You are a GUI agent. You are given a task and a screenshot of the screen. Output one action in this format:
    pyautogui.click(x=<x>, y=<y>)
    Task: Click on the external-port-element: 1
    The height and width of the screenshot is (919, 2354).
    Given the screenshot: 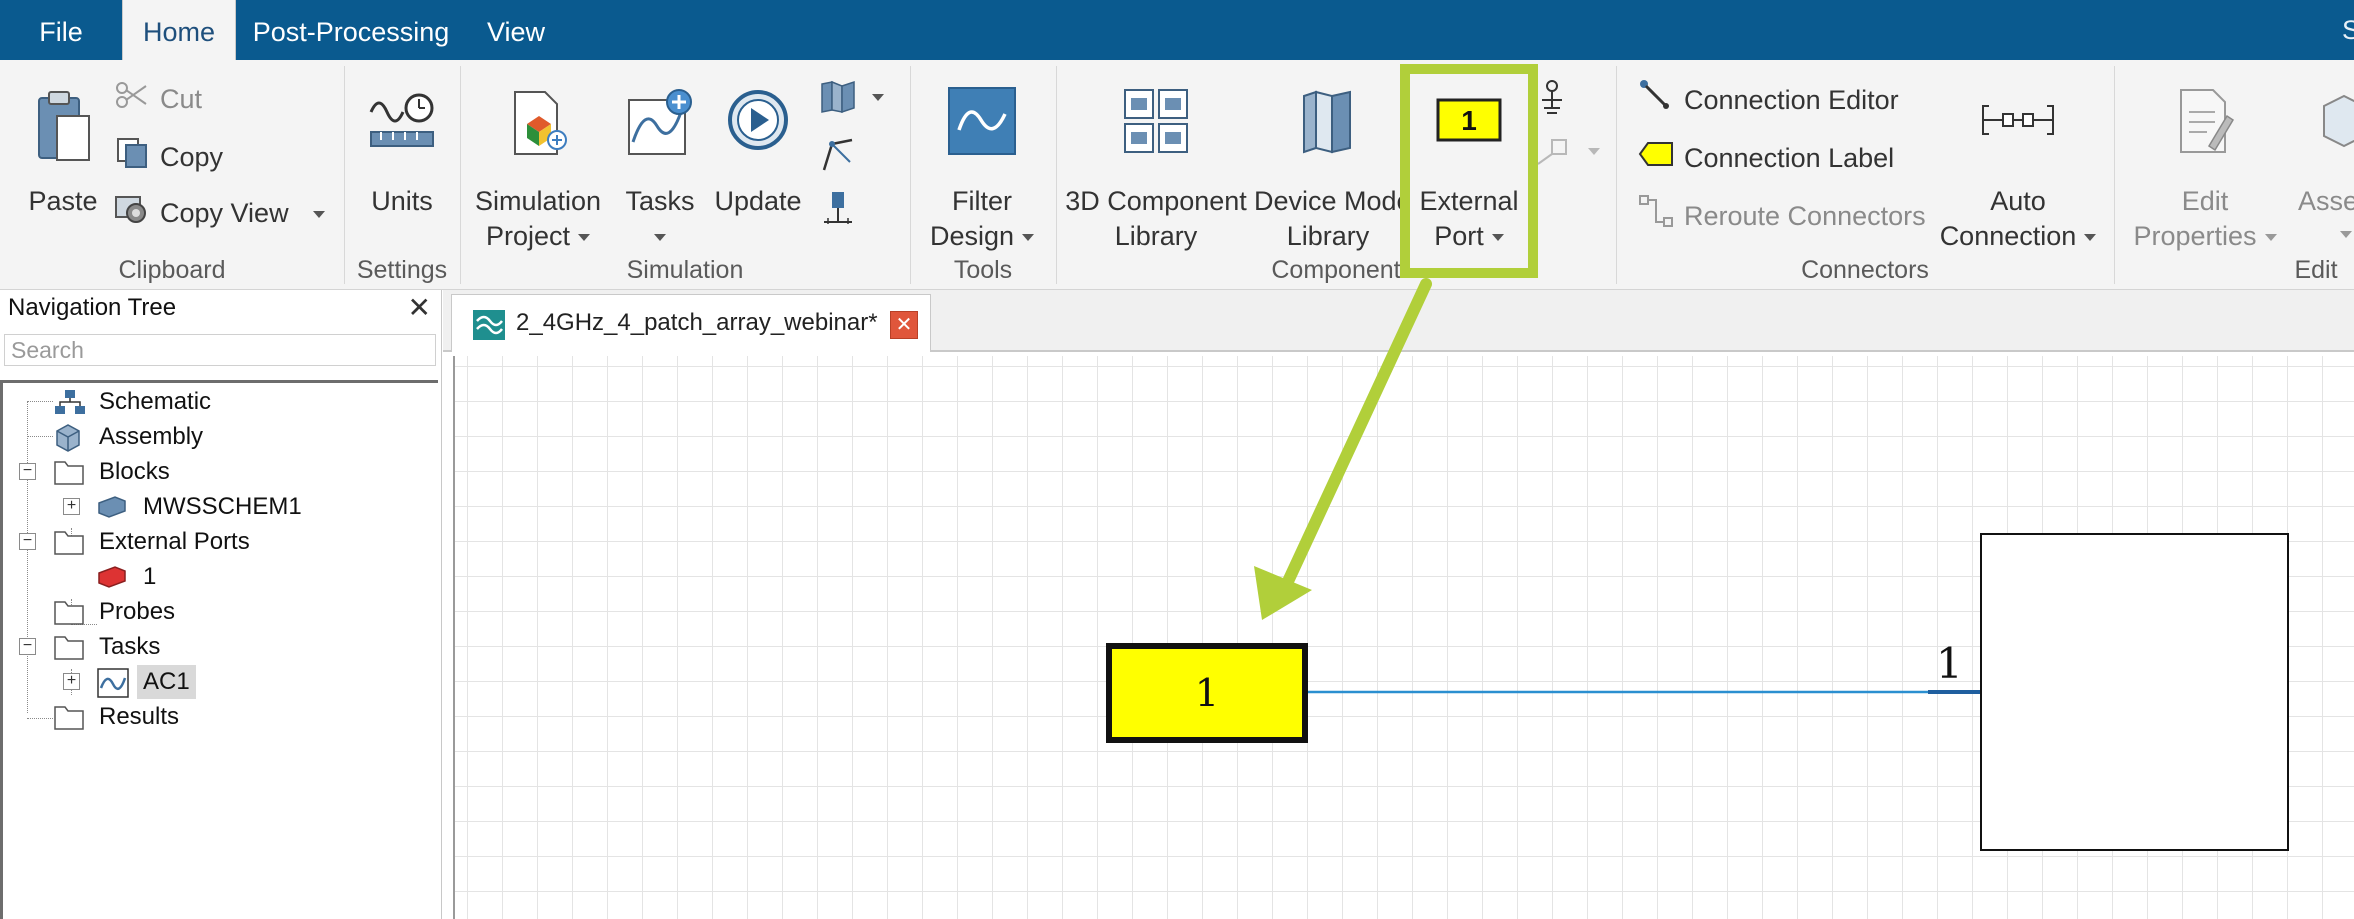 What is the action you would take?
    pyautogui.click(x=1207, y=693)
    